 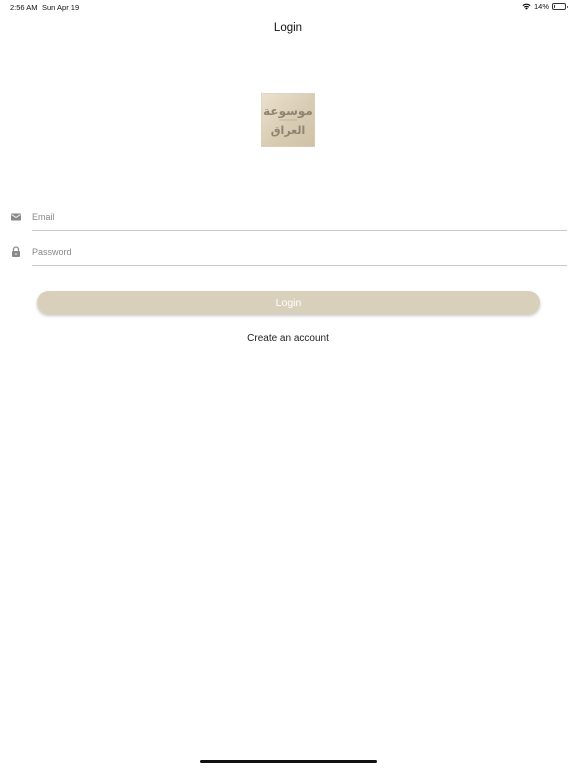 I want to click on email-field-row, so click(x=288, y=218).